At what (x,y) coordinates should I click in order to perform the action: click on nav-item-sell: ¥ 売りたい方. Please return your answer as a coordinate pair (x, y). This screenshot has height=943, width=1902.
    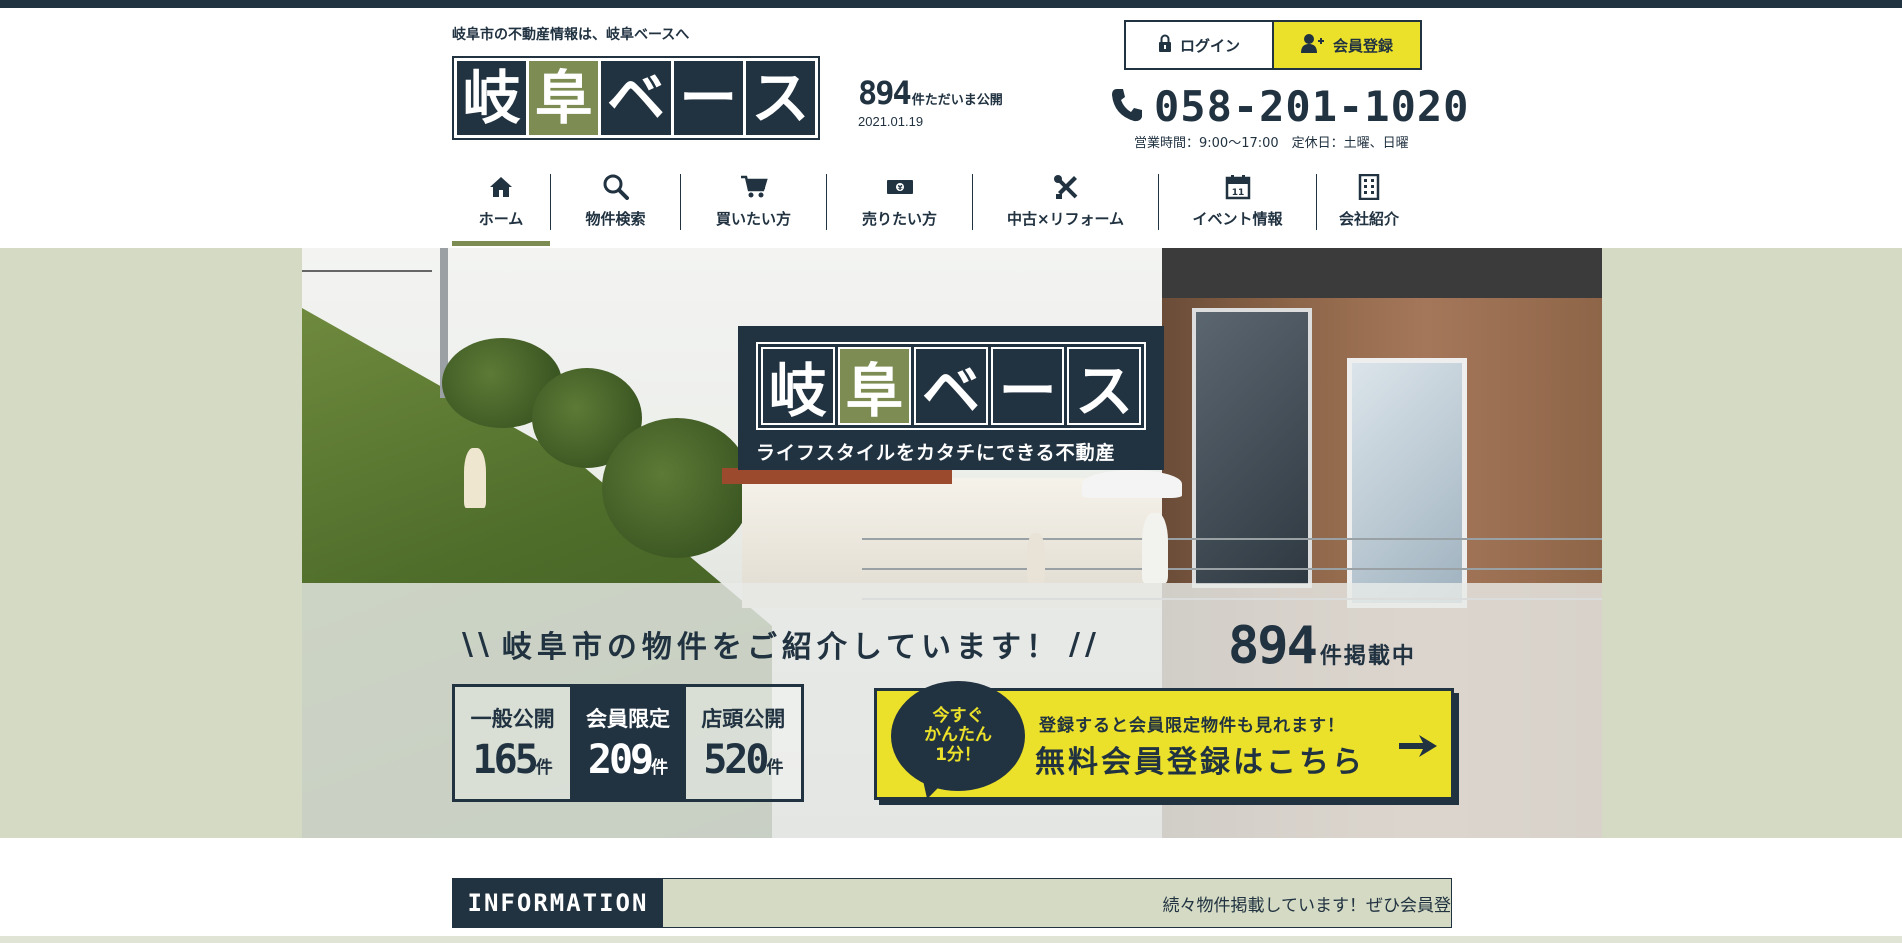
    Looking at the image, I should click on (899, 206).